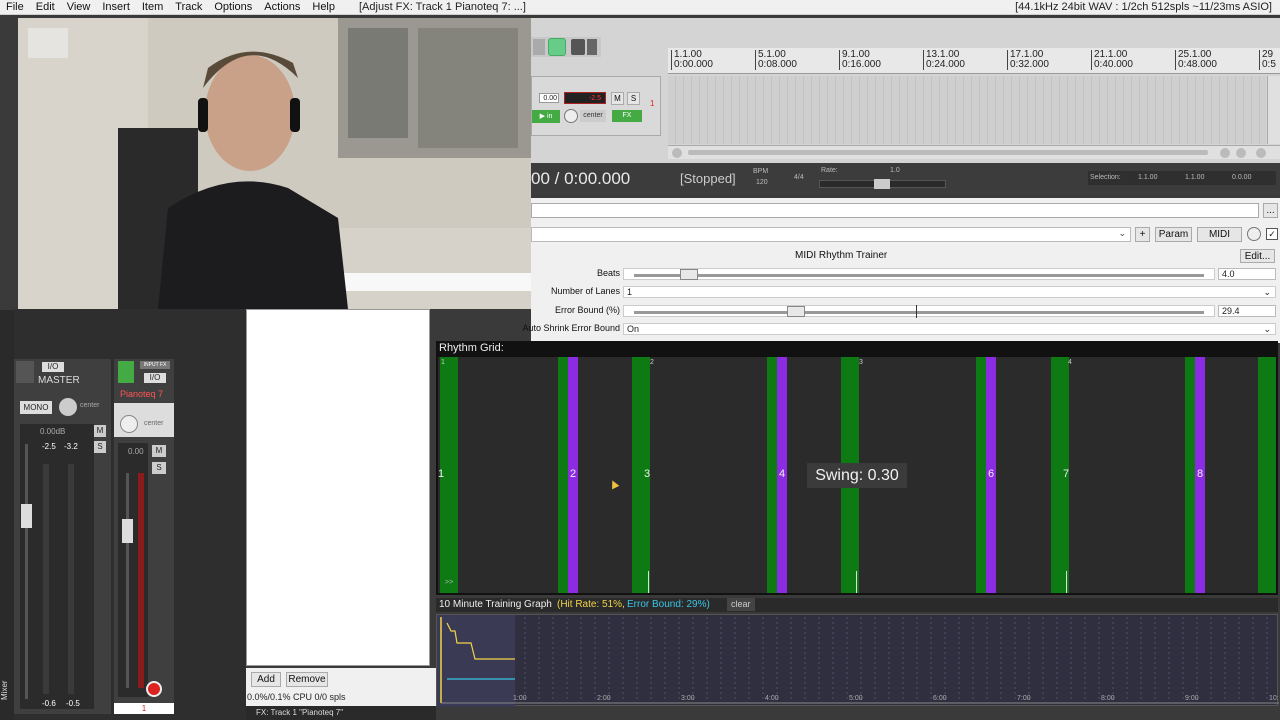 The height and width of the screenshot is (720, 1280). I want to click on track-lane, so click(967, 110).